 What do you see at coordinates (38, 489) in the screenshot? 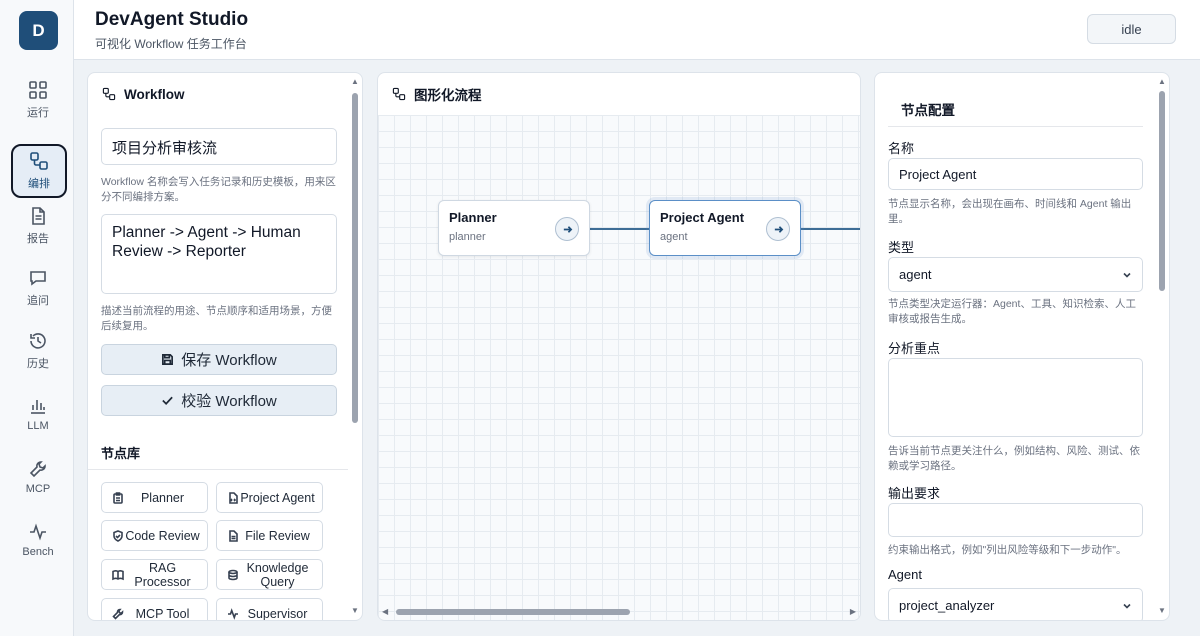
I see `nav-label: MCP` at bounding box center [38, 489].